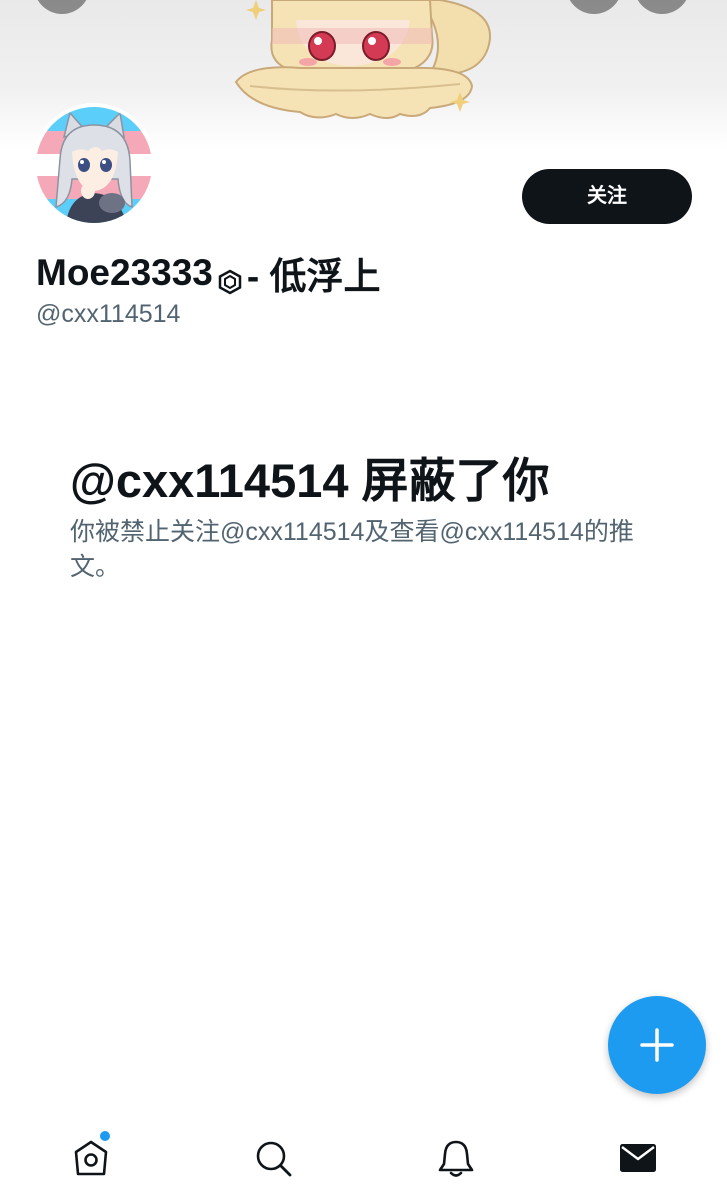 The width and height of the screenshot is (727, 1200). I want to click on blocked-description: 你被禁止关注@cxx114514及查看@cxx114514的推文。, so click(352, 549).